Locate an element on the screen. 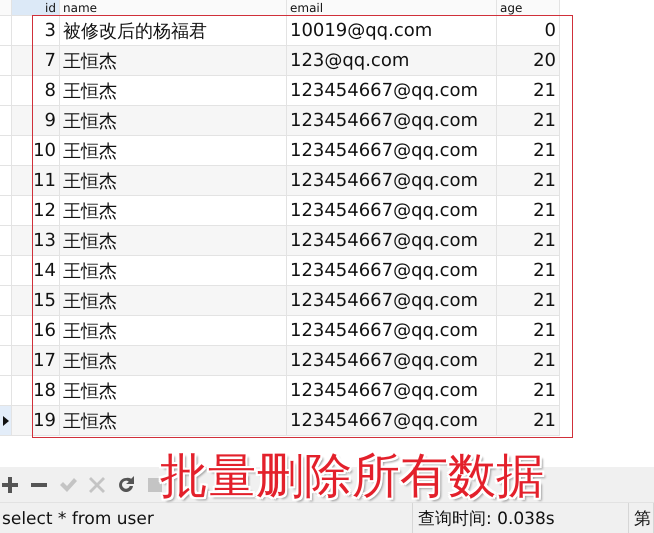  column-header: email is located at coordinates (392, 8).